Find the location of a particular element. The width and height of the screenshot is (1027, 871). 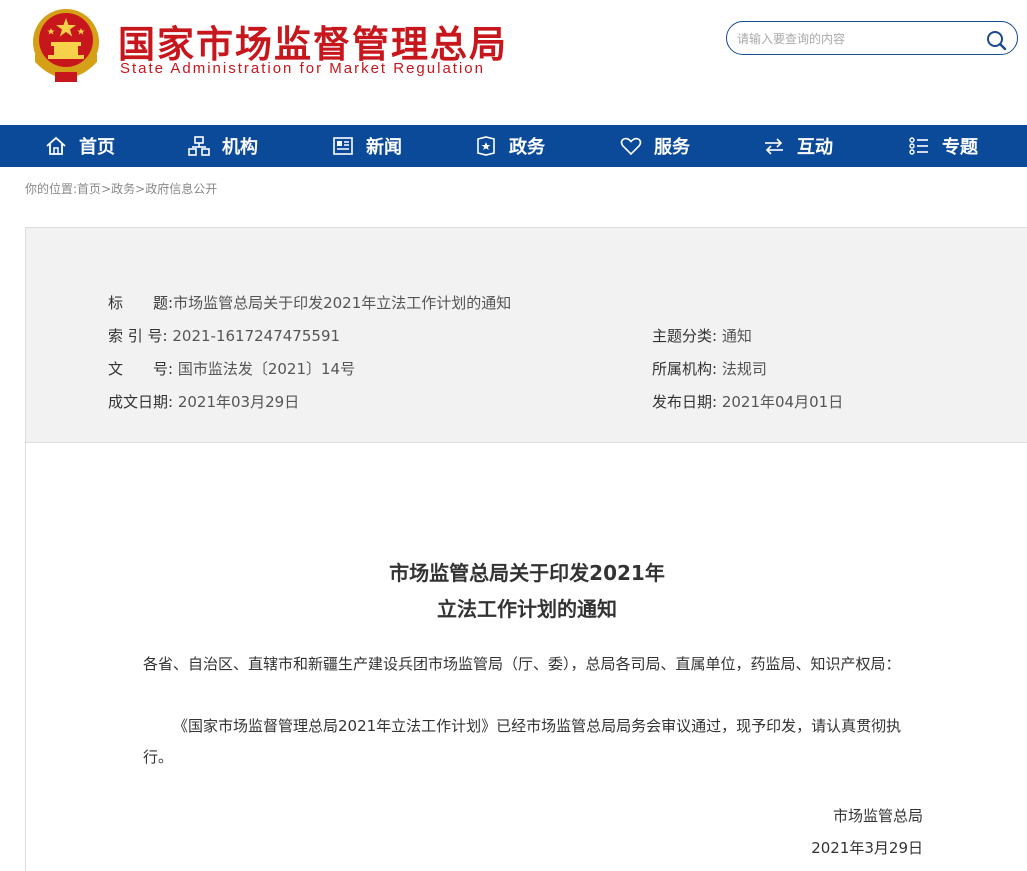

nav-item-home: 首页 is located at coordinates (80, 146).